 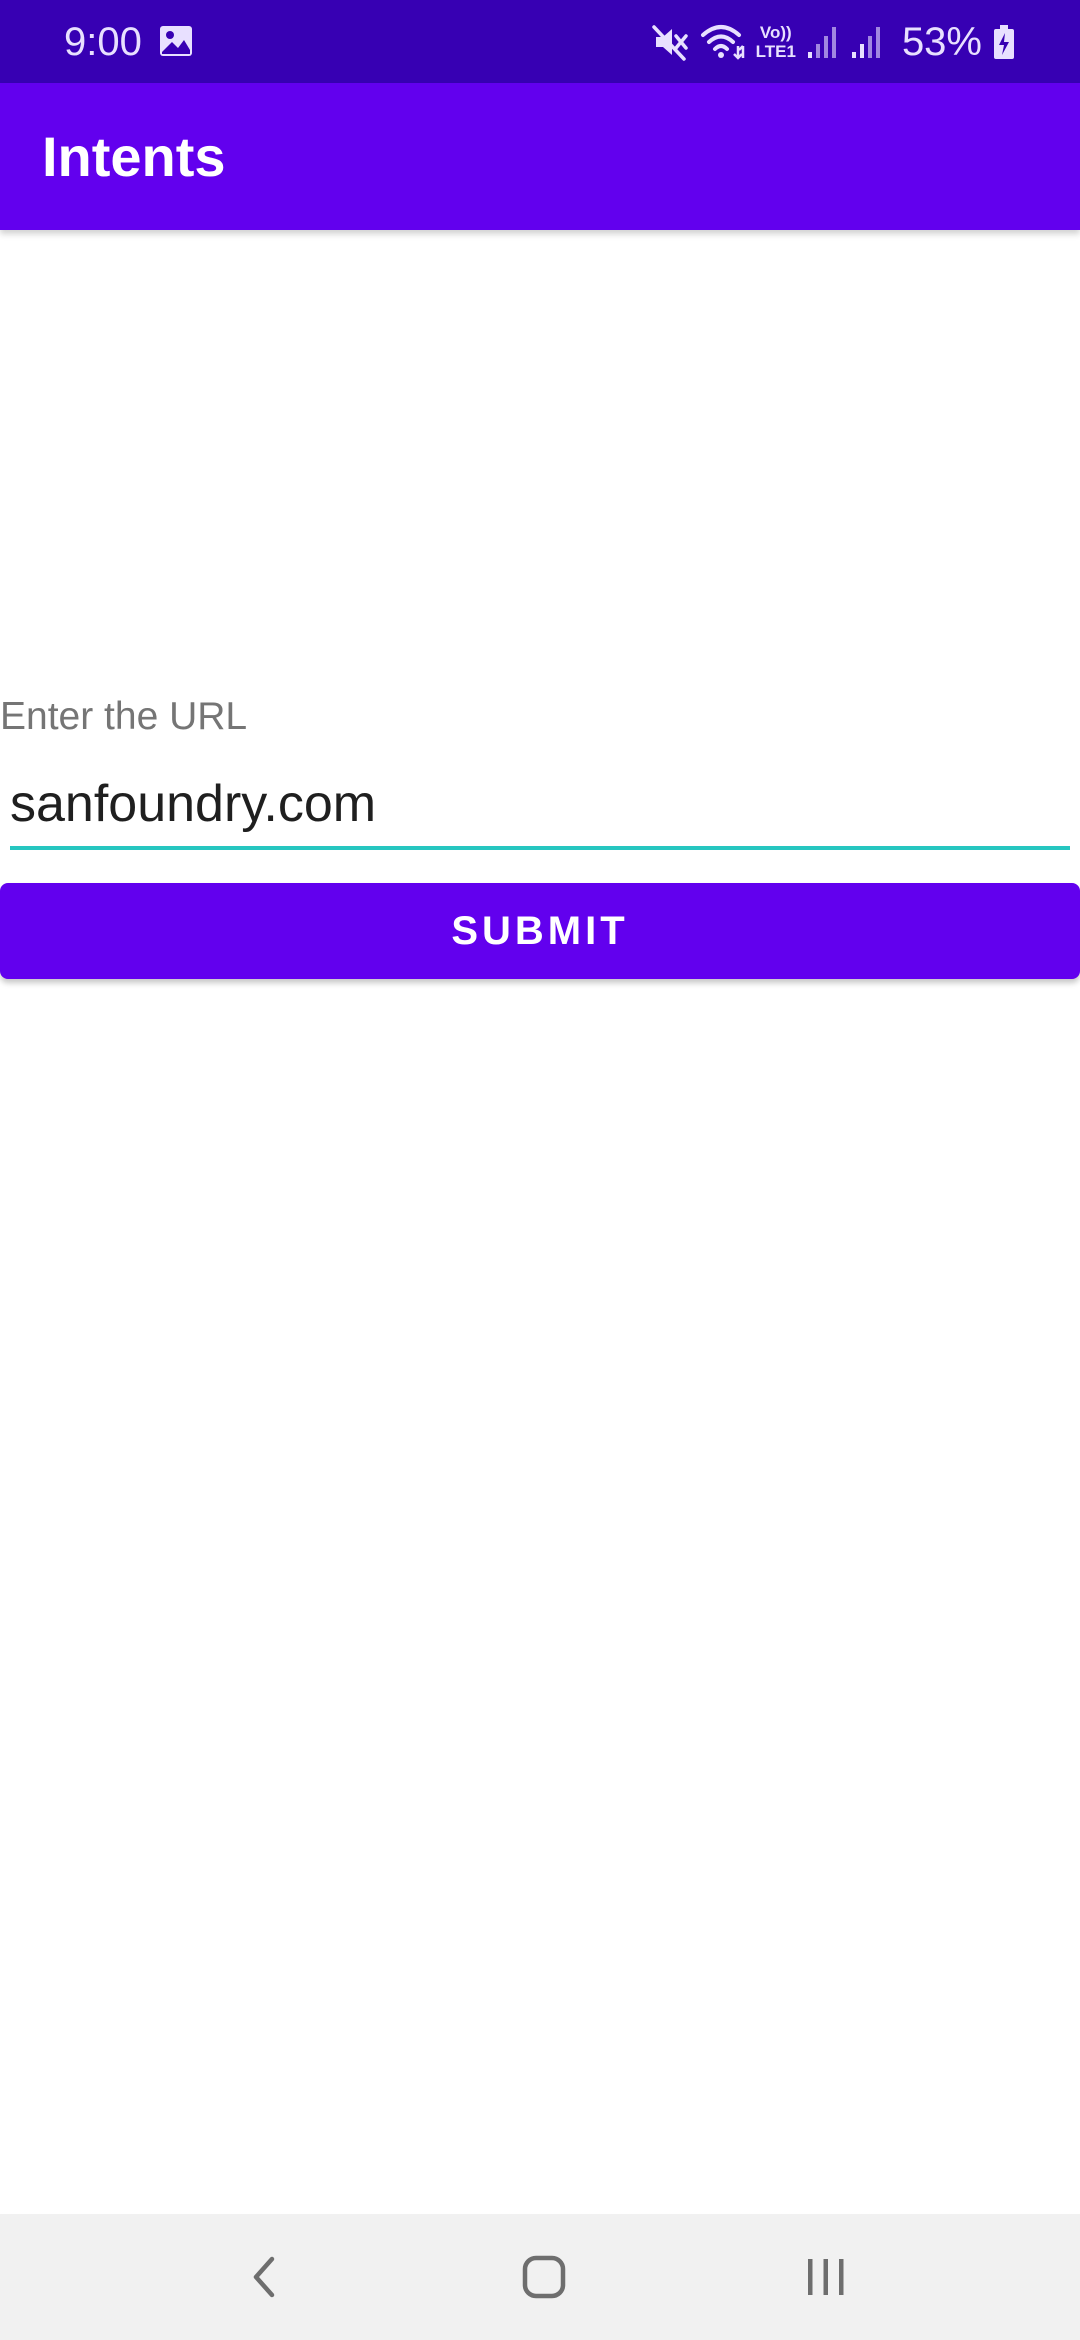 I want to click on back-button, so click(x=264, y=2277).